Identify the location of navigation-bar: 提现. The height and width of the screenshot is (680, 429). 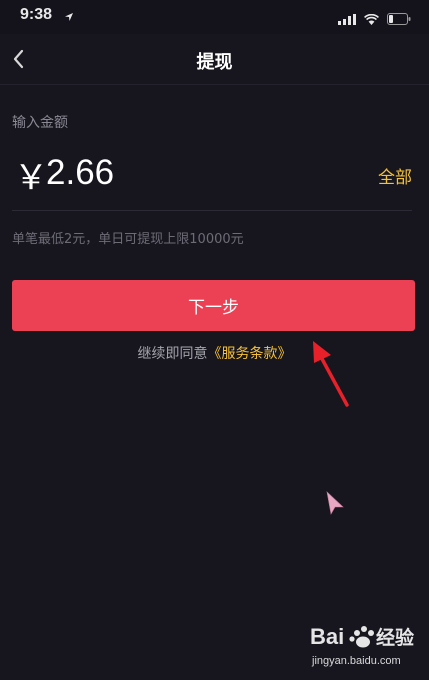
(214, 59).